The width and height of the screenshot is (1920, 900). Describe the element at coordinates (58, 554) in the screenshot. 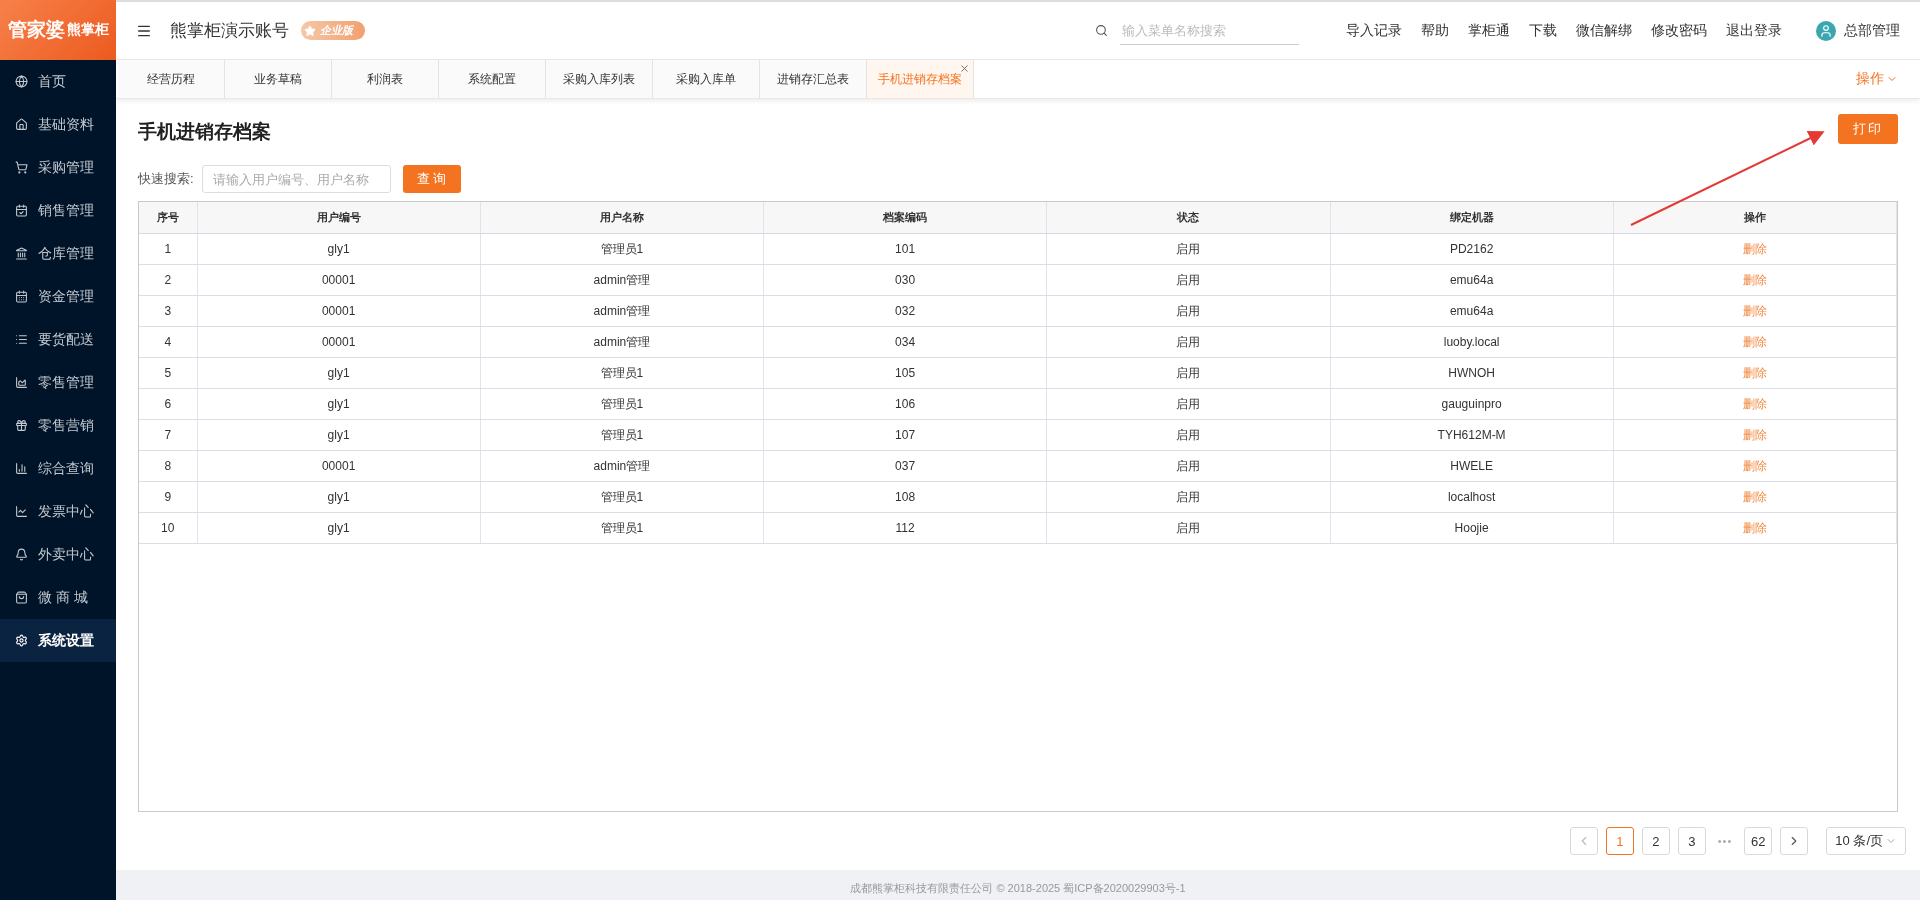

I see `sidebar-item: 外卖中心` at that location.